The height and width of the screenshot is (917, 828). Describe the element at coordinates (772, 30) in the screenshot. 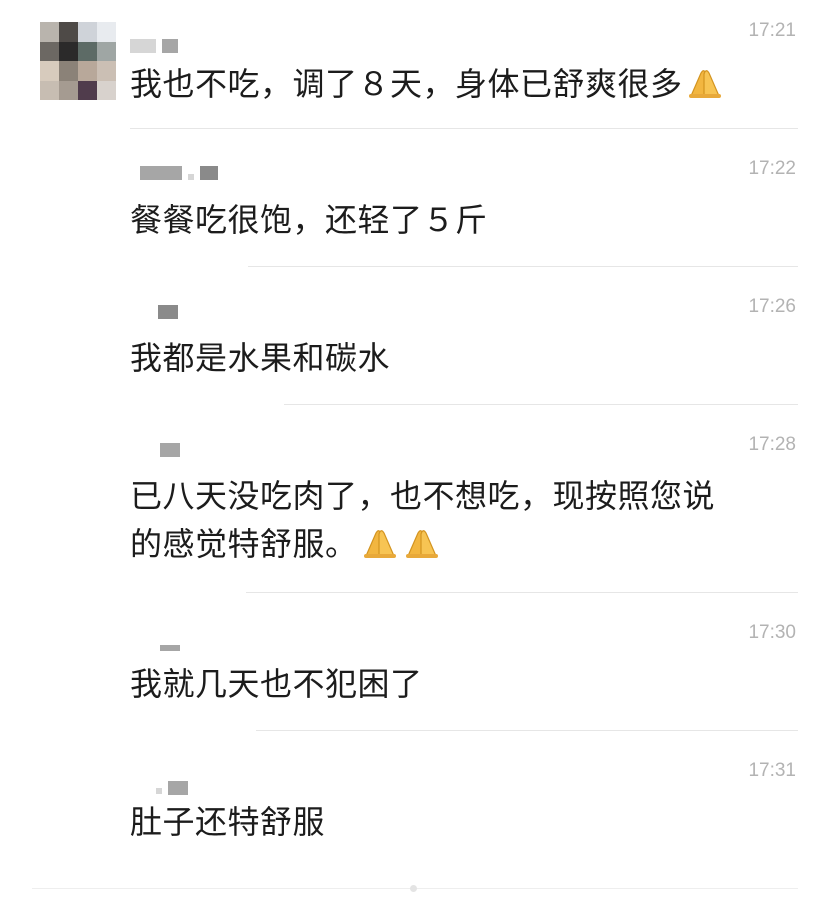

I see `message-timestamp: 17:21` at that location.